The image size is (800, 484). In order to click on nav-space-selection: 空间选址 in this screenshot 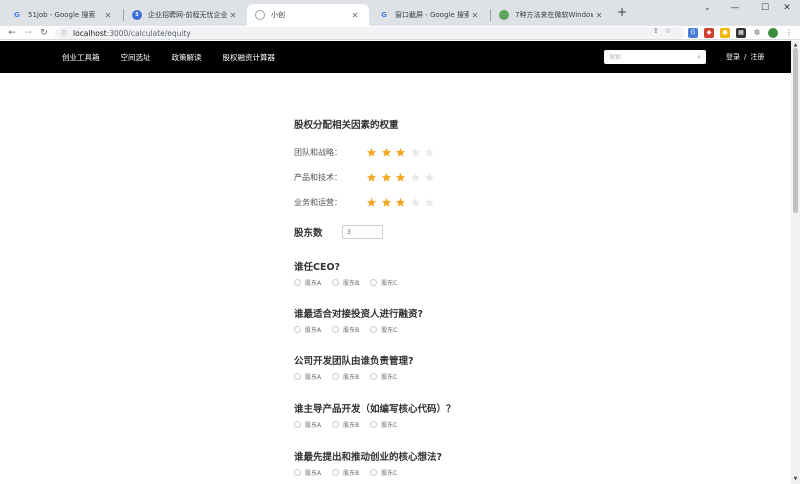, I will do `click(136, 57)`.